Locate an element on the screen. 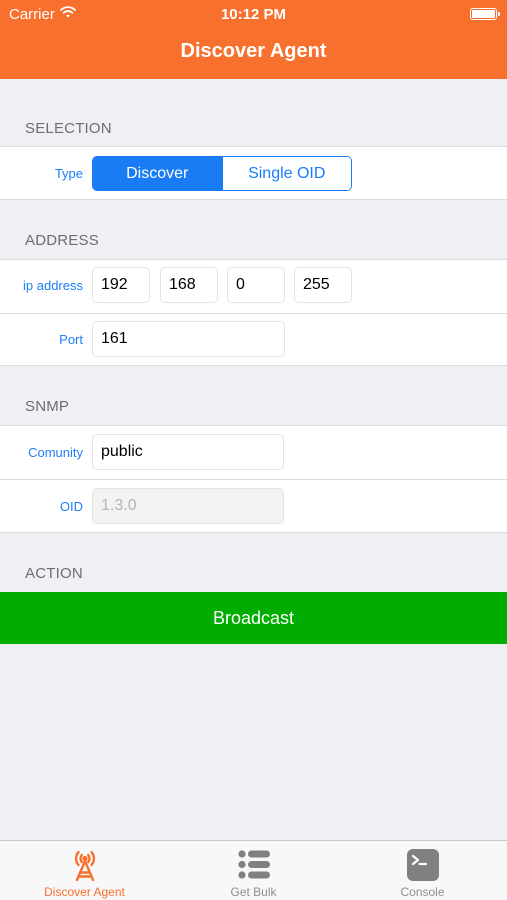 The width and height of the screenshot is (507, 900). page-title: Discover Agent is located at coordinates (253, 51).